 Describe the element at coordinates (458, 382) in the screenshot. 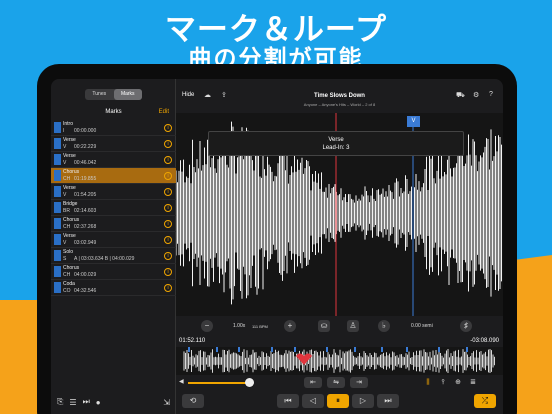

I see `crosshair-icon: ⊕` at that location.